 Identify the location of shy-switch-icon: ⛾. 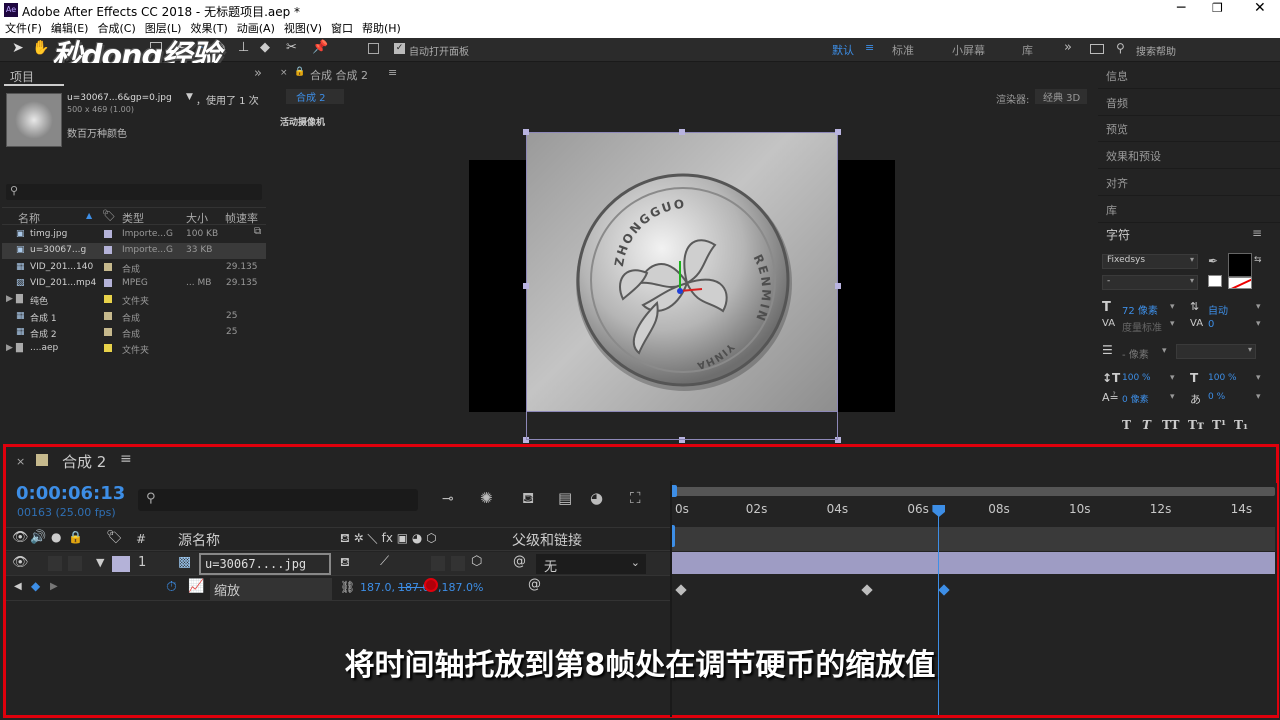
(345, 563).